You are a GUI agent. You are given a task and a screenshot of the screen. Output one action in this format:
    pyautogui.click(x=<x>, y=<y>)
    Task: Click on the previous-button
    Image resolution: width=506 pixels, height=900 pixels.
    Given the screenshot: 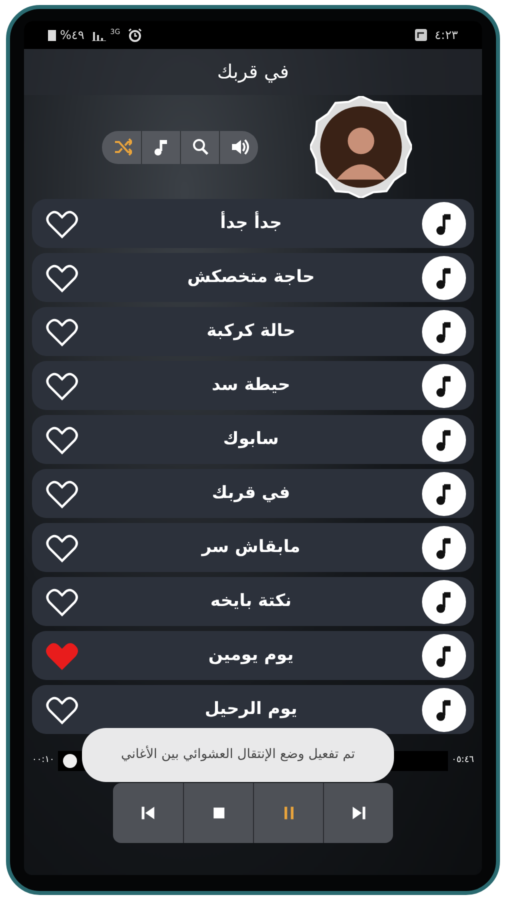 What is the action you would take?
    pyautogui.click(x=148, y=813)
    